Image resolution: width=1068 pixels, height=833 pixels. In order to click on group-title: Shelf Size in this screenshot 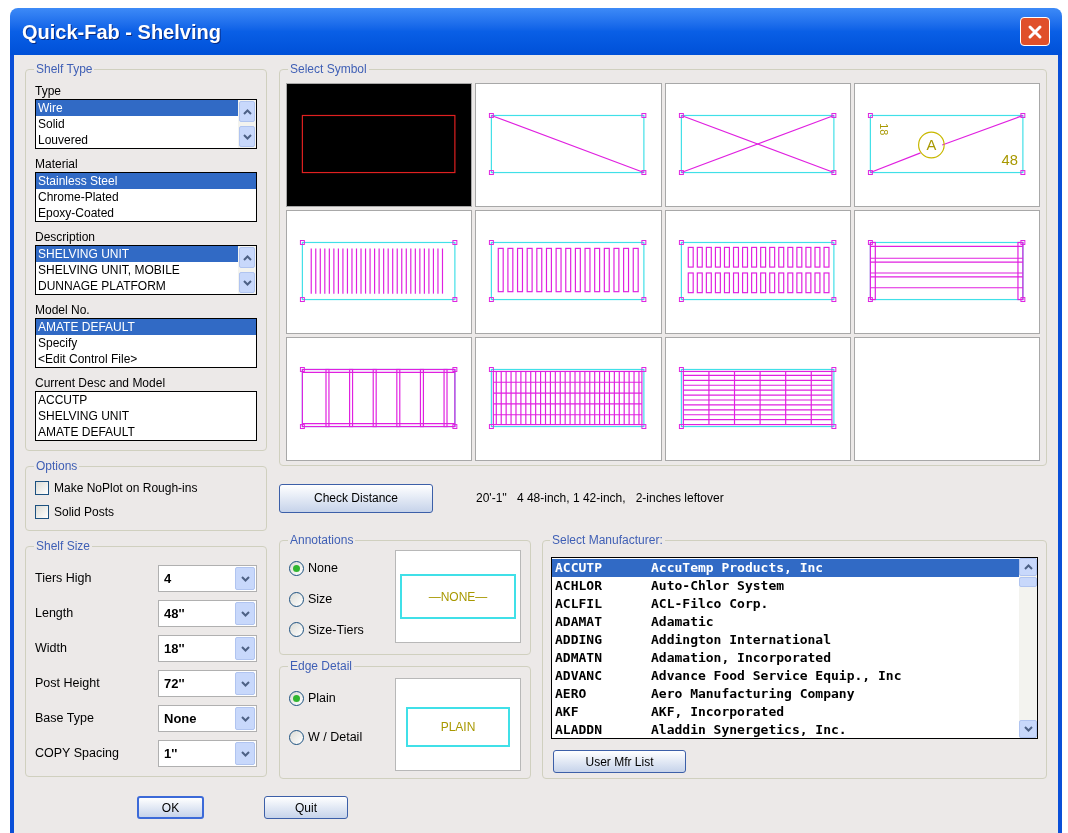, I will do `click(63, 546)`.